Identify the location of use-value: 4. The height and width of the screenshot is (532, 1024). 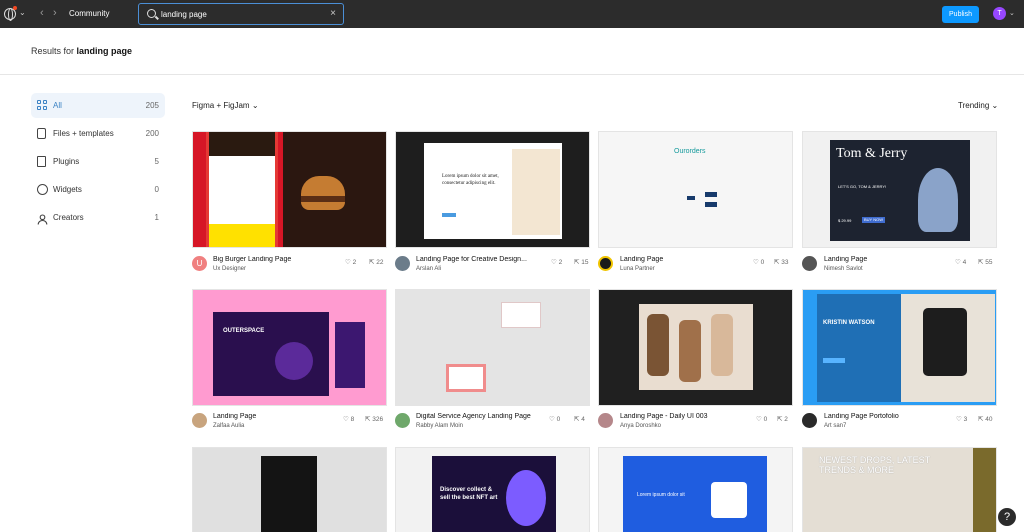
(583, 419).